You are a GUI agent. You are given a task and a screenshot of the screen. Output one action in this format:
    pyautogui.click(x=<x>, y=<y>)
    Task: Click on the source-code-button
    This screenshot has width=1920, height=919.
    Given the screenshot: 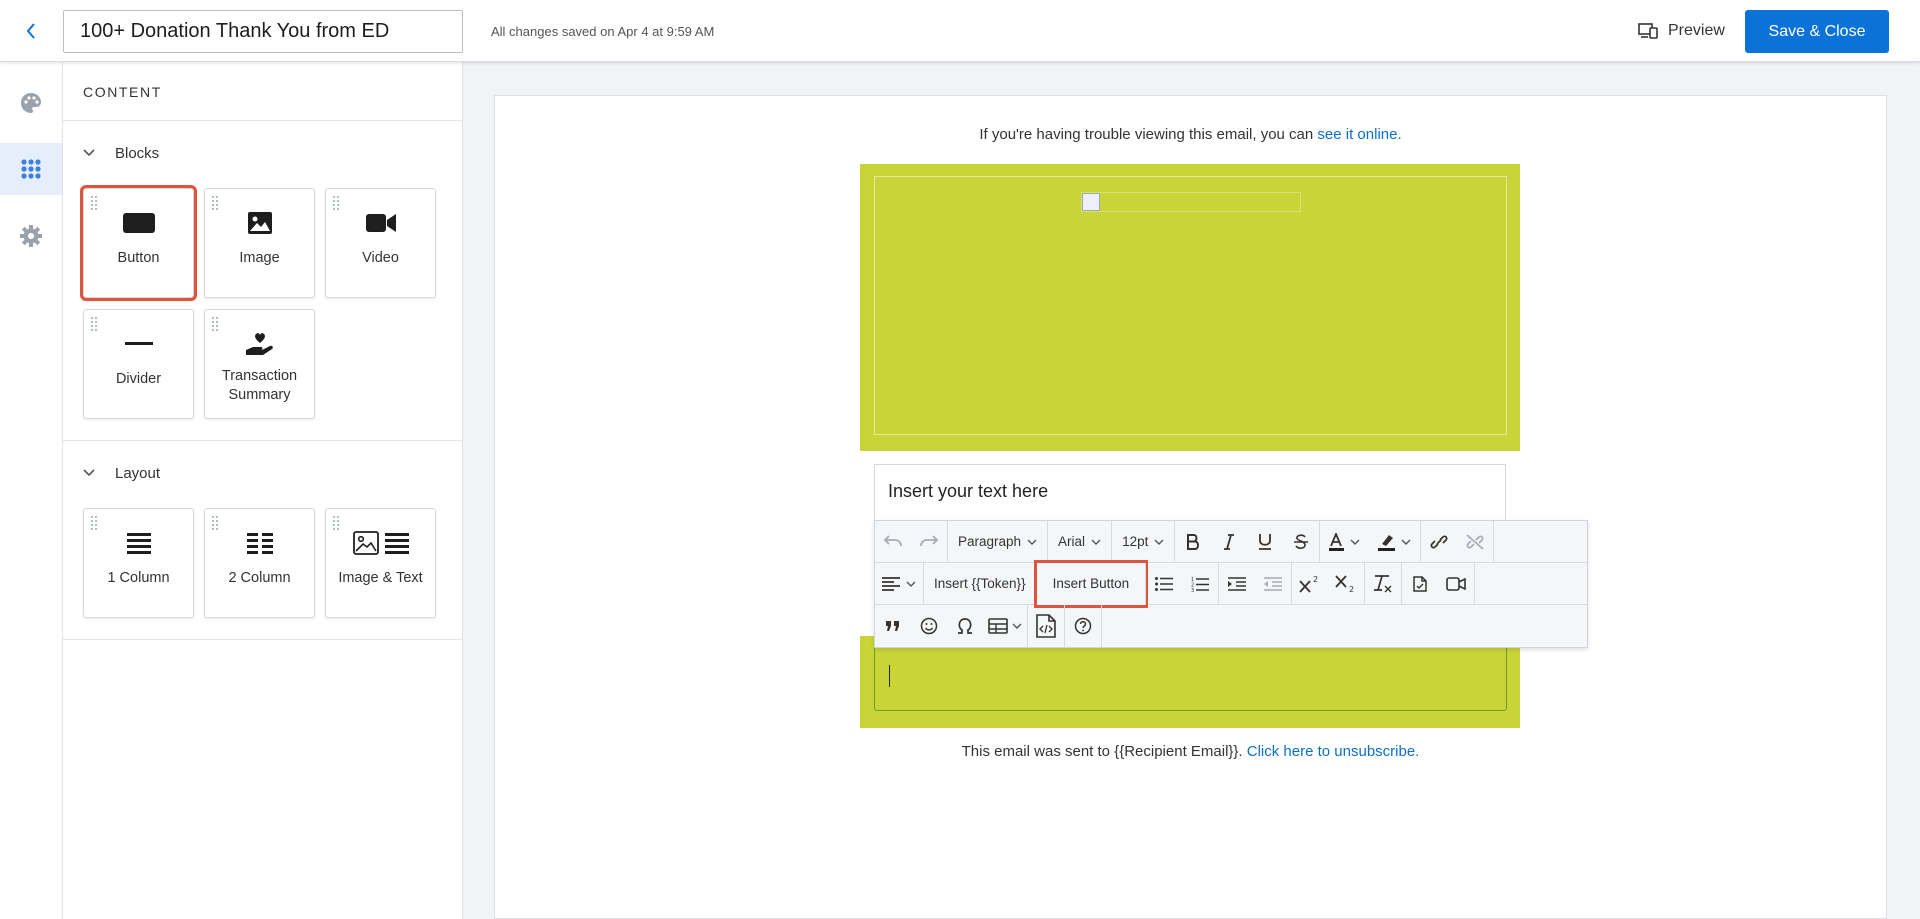 What is the action you would take?
    pyautogui.click(x=1046, y=626)
    